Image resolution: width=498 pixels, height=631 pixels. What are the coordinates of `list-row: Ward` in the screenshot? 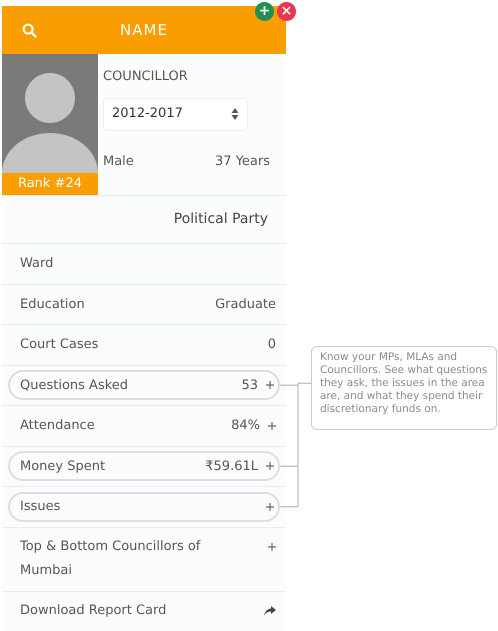 It's located at (144, 263).